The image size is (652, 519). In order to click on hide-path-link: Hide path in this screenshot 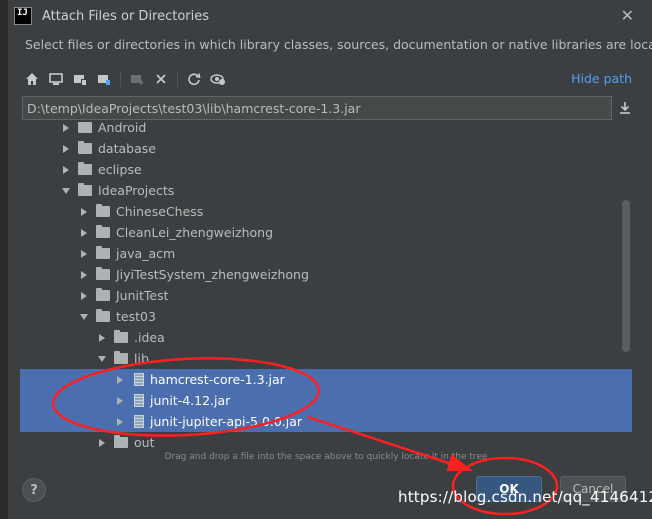, I will do `click(601, 78)`.